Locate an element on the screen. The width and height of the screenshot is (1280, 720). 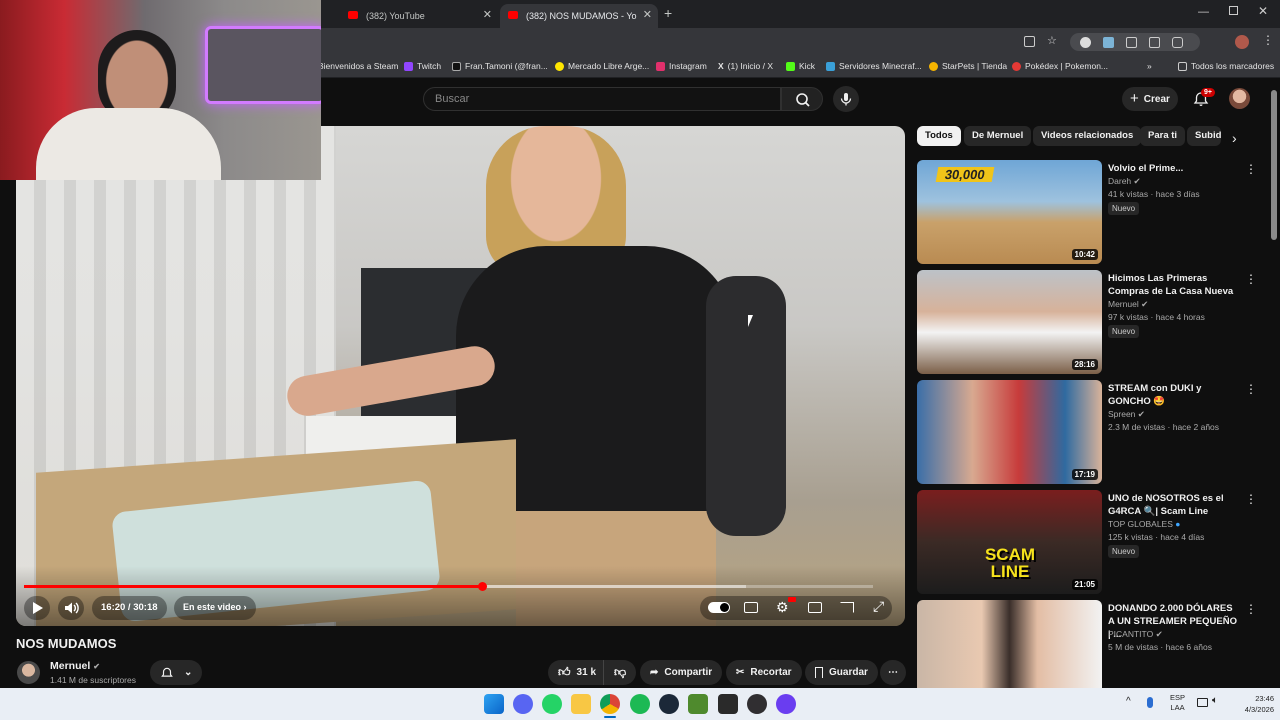
chip-para-ti: Para ti is located at coordinates (1163, 136).